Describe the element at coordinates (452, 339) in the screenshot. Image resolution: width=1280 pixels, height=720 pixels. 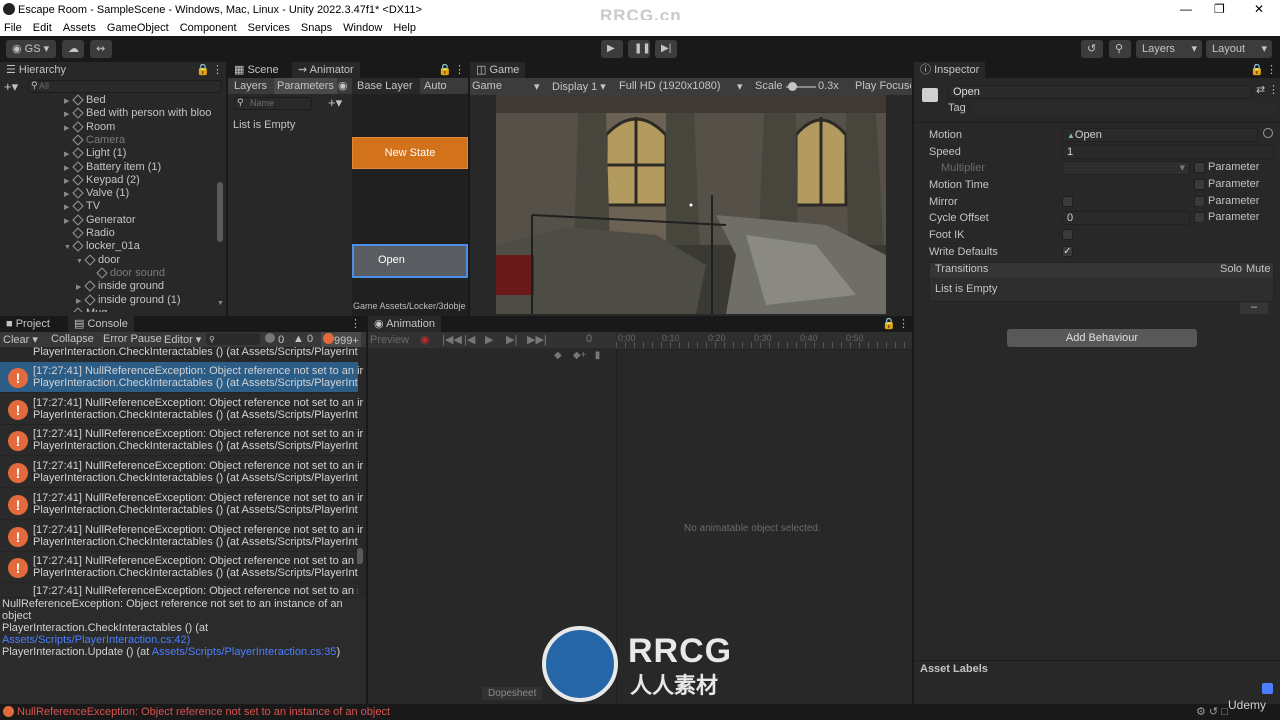
I see `first-key-icon: |◀◀` at that location.